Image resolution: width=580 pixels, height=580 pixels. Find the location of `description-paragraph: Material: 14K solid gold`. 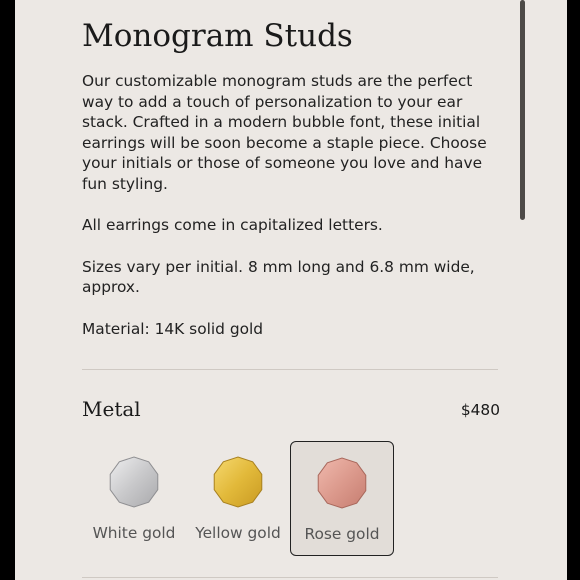

description-paragraph: Material: 14K solid gold is located at coordinates (173, 328).